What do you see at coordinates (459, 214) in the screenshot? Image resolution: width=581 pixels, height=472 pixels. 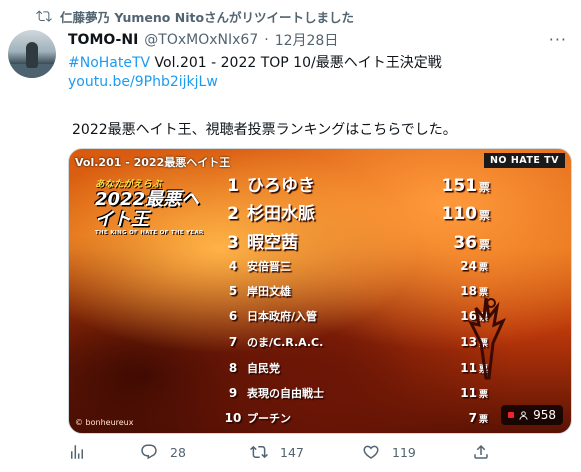 I see `ranking-votes: 110` at bounding box center [459, 214].